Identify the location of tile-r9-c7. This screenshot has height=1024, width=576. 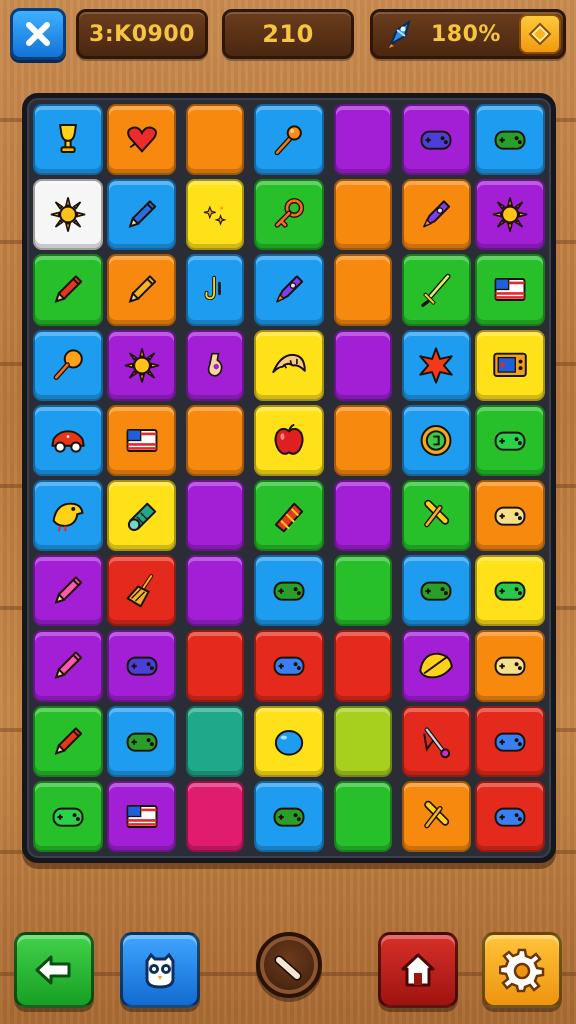
(510, 741).